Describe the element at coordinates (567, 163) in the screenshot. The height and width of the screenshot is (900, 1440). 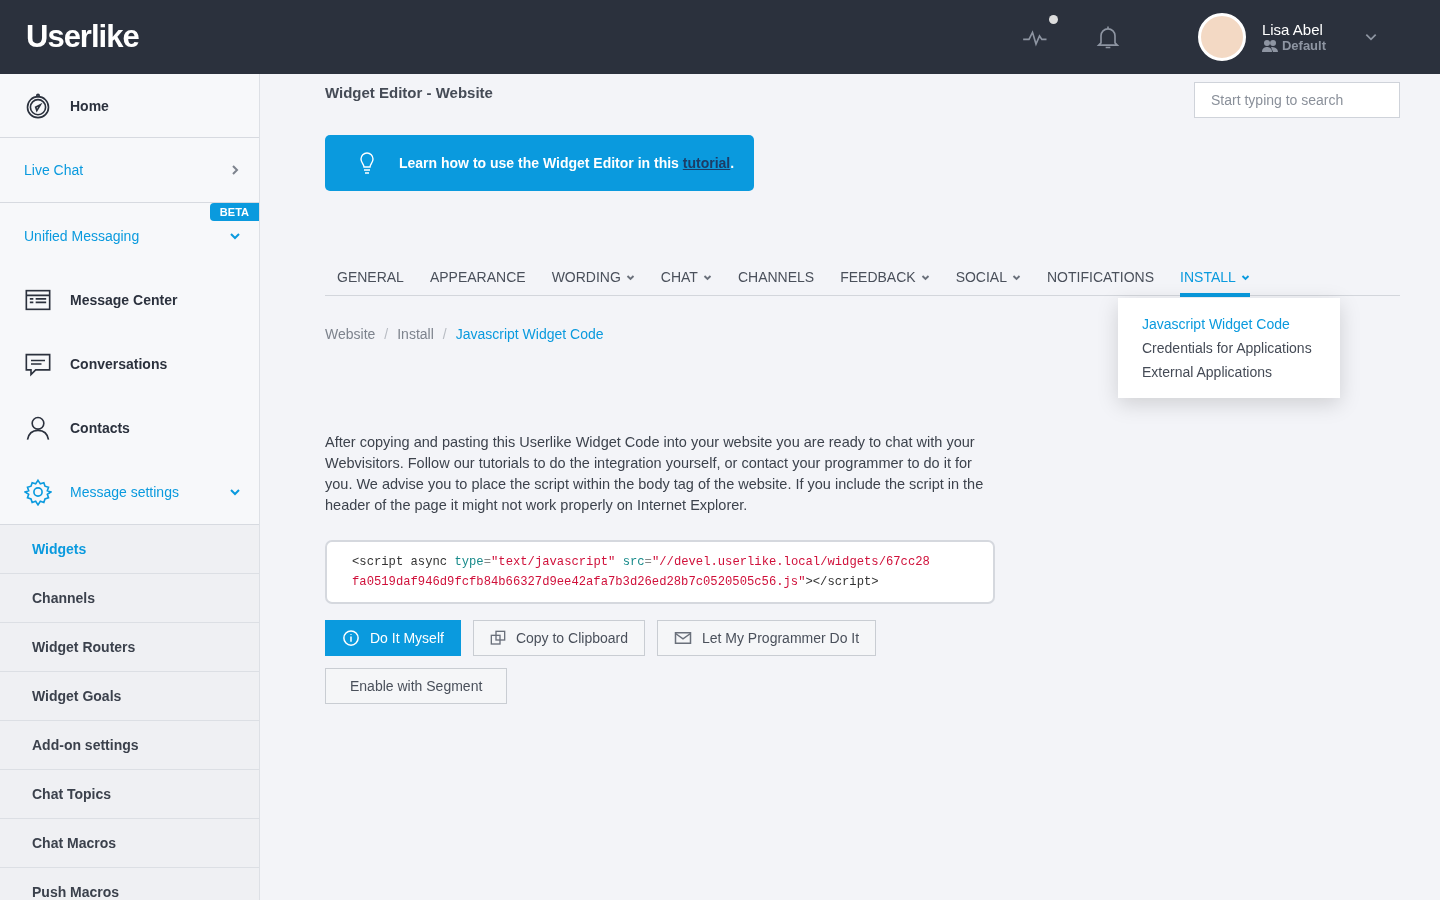
I see `banner-text: Learn how to use the Widget Editor in this tutorial.` at that location.